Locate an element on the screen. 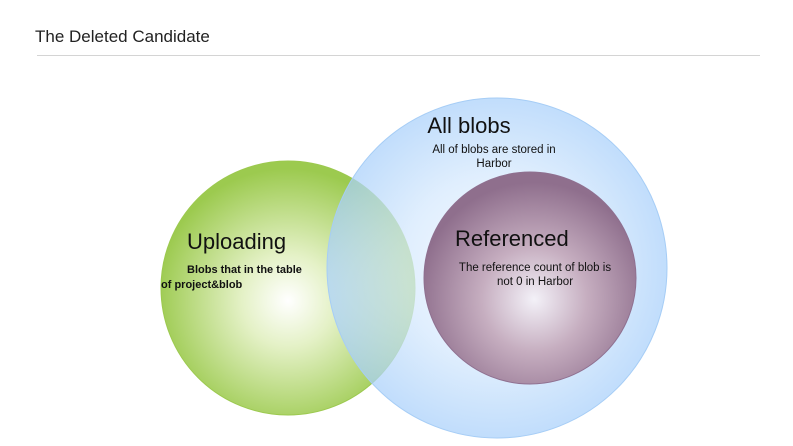 This screenshot has width=793, height=446. all-blobs-desc-line1: All of blobs are stored in is located at coordinates (493, 150).